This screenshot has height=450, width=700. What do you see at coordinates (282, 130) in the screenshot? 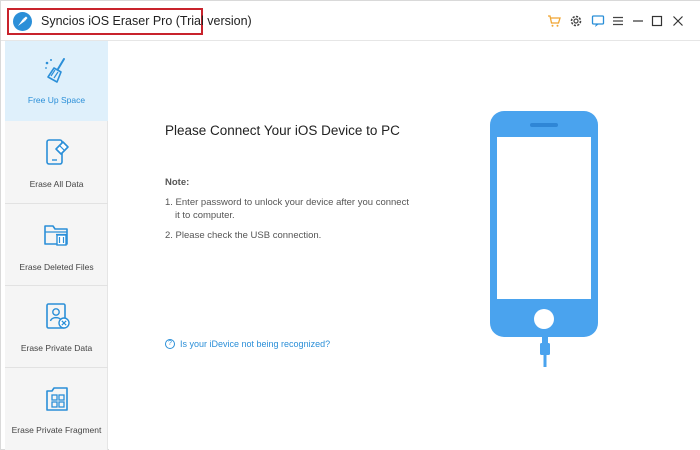
I see `page-title: Please Connect Your iOS Device to PC` at bounding box center [282, 130].